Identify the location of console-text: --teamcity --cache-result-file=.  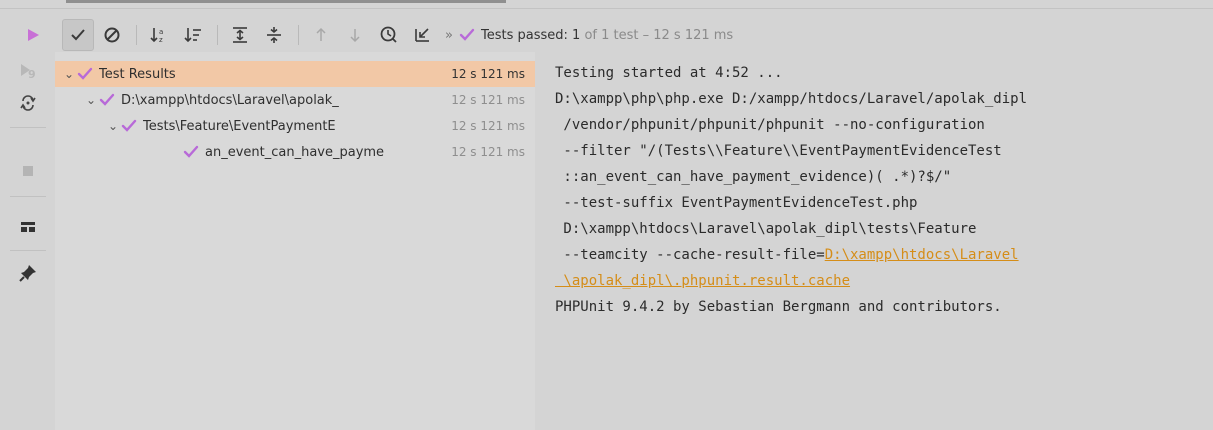
(690, 255).